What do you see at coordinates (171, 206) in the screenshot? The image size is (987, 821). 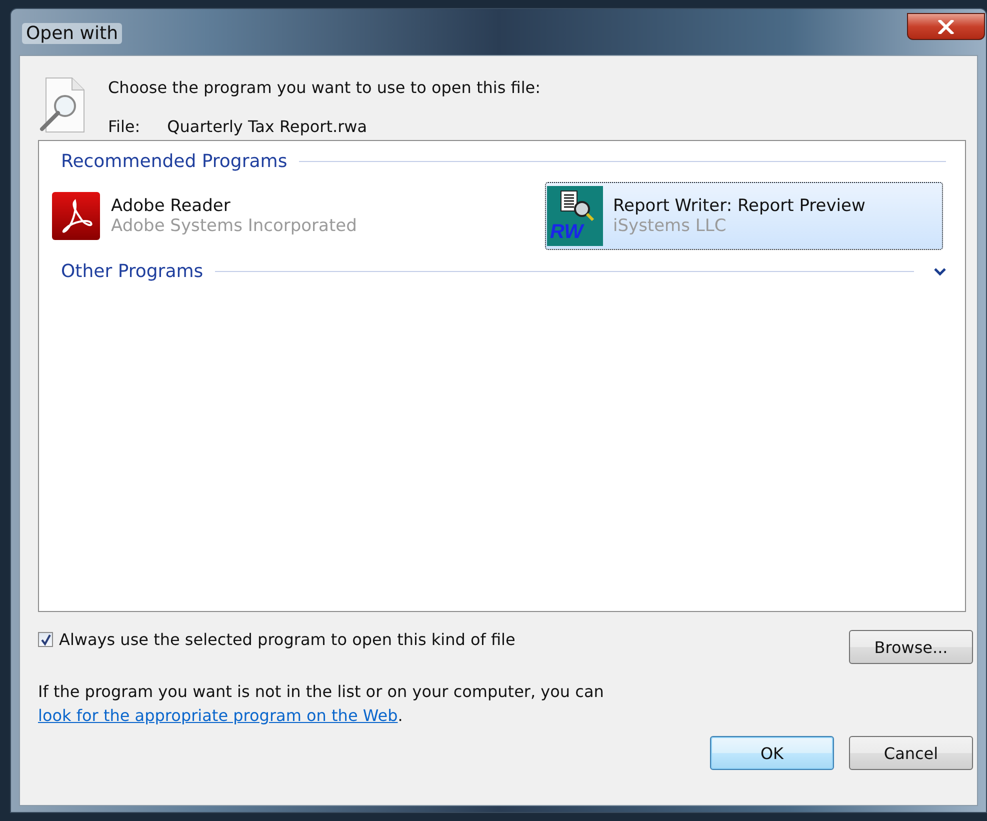 I see `program-name: Adobe Reader` at bounding box center [171, 206].